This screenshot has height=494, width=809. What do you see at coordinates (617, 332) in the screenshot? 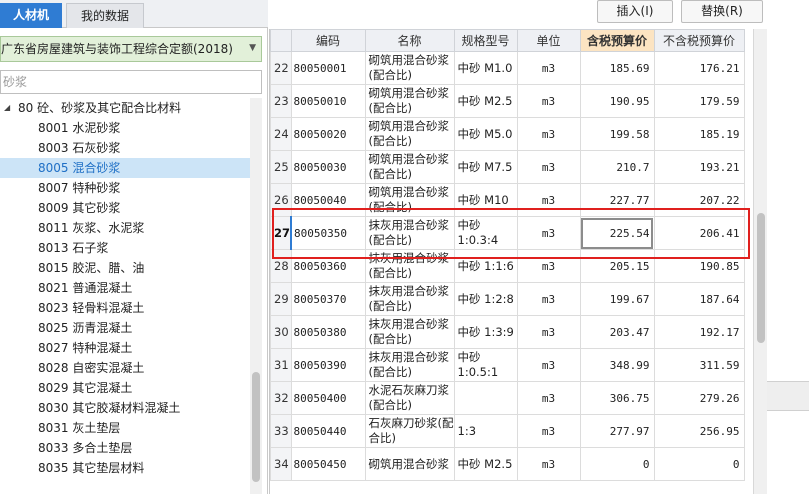
I see `tax-price-cell: 203.47` at bounding box center [617, 332].